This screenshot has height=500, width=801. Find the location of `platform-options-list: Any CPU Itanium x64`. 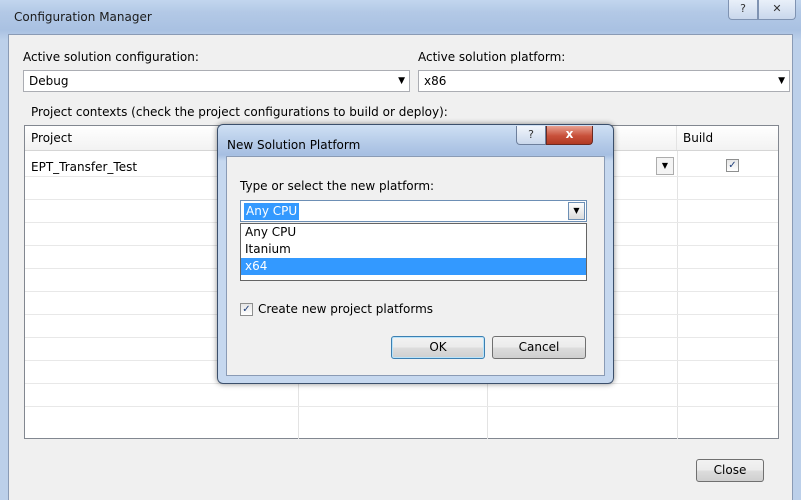

platform-options-list: Any CPU Itanium x64 is located at coordinates (413, 252).